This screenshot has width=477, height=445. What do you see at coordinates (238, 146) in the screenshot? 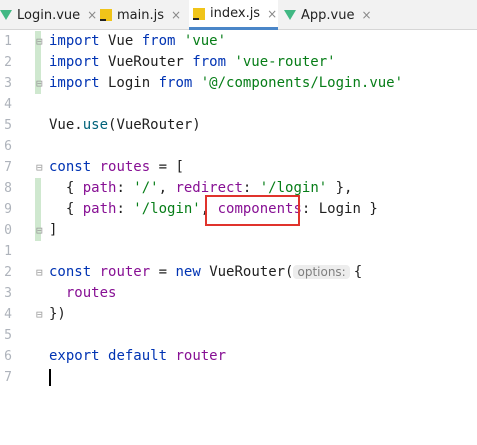
I see `code-line: 6` at bounding box center [238, 146].